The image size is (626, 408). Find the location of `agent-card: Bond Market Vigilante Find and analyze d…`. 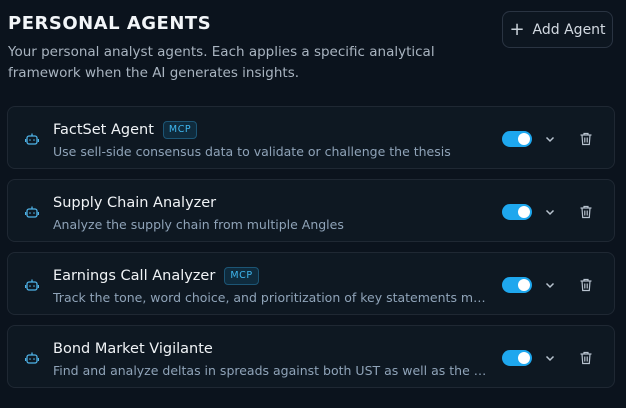

agent-card: Bond Market Vigilante Find and analyze d… is located at coordinates (311, 356).